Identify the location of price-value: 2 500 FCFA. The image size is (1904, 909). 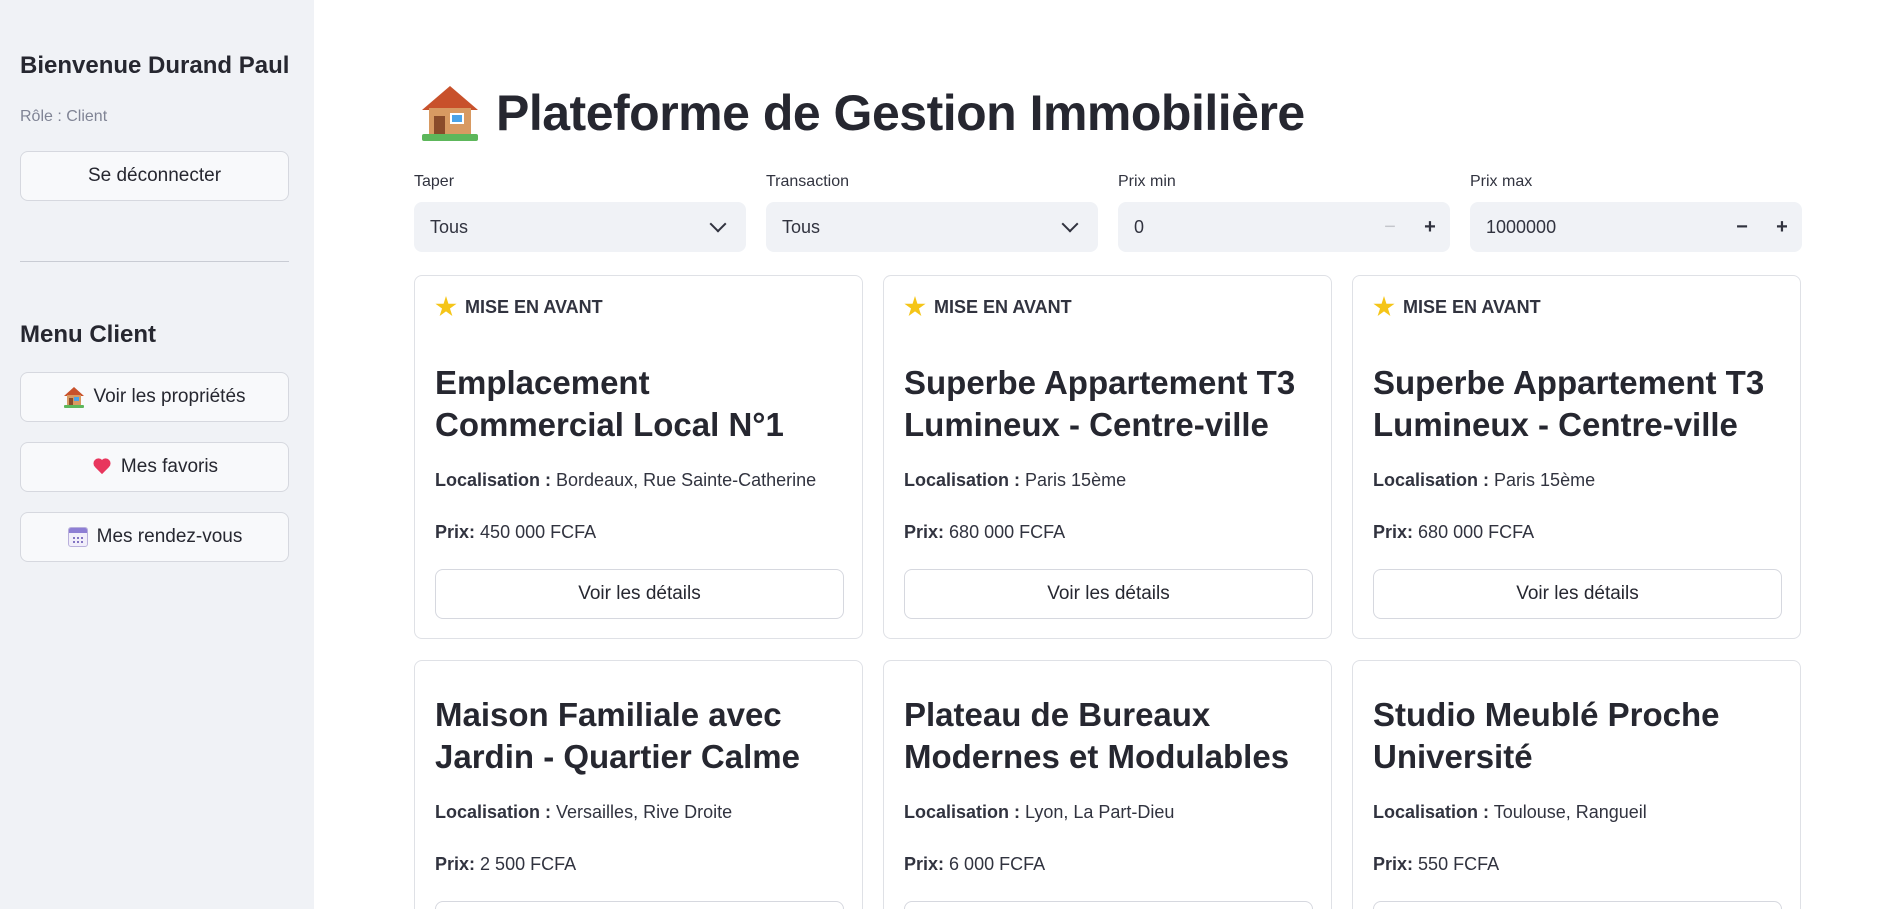
(528, 864).